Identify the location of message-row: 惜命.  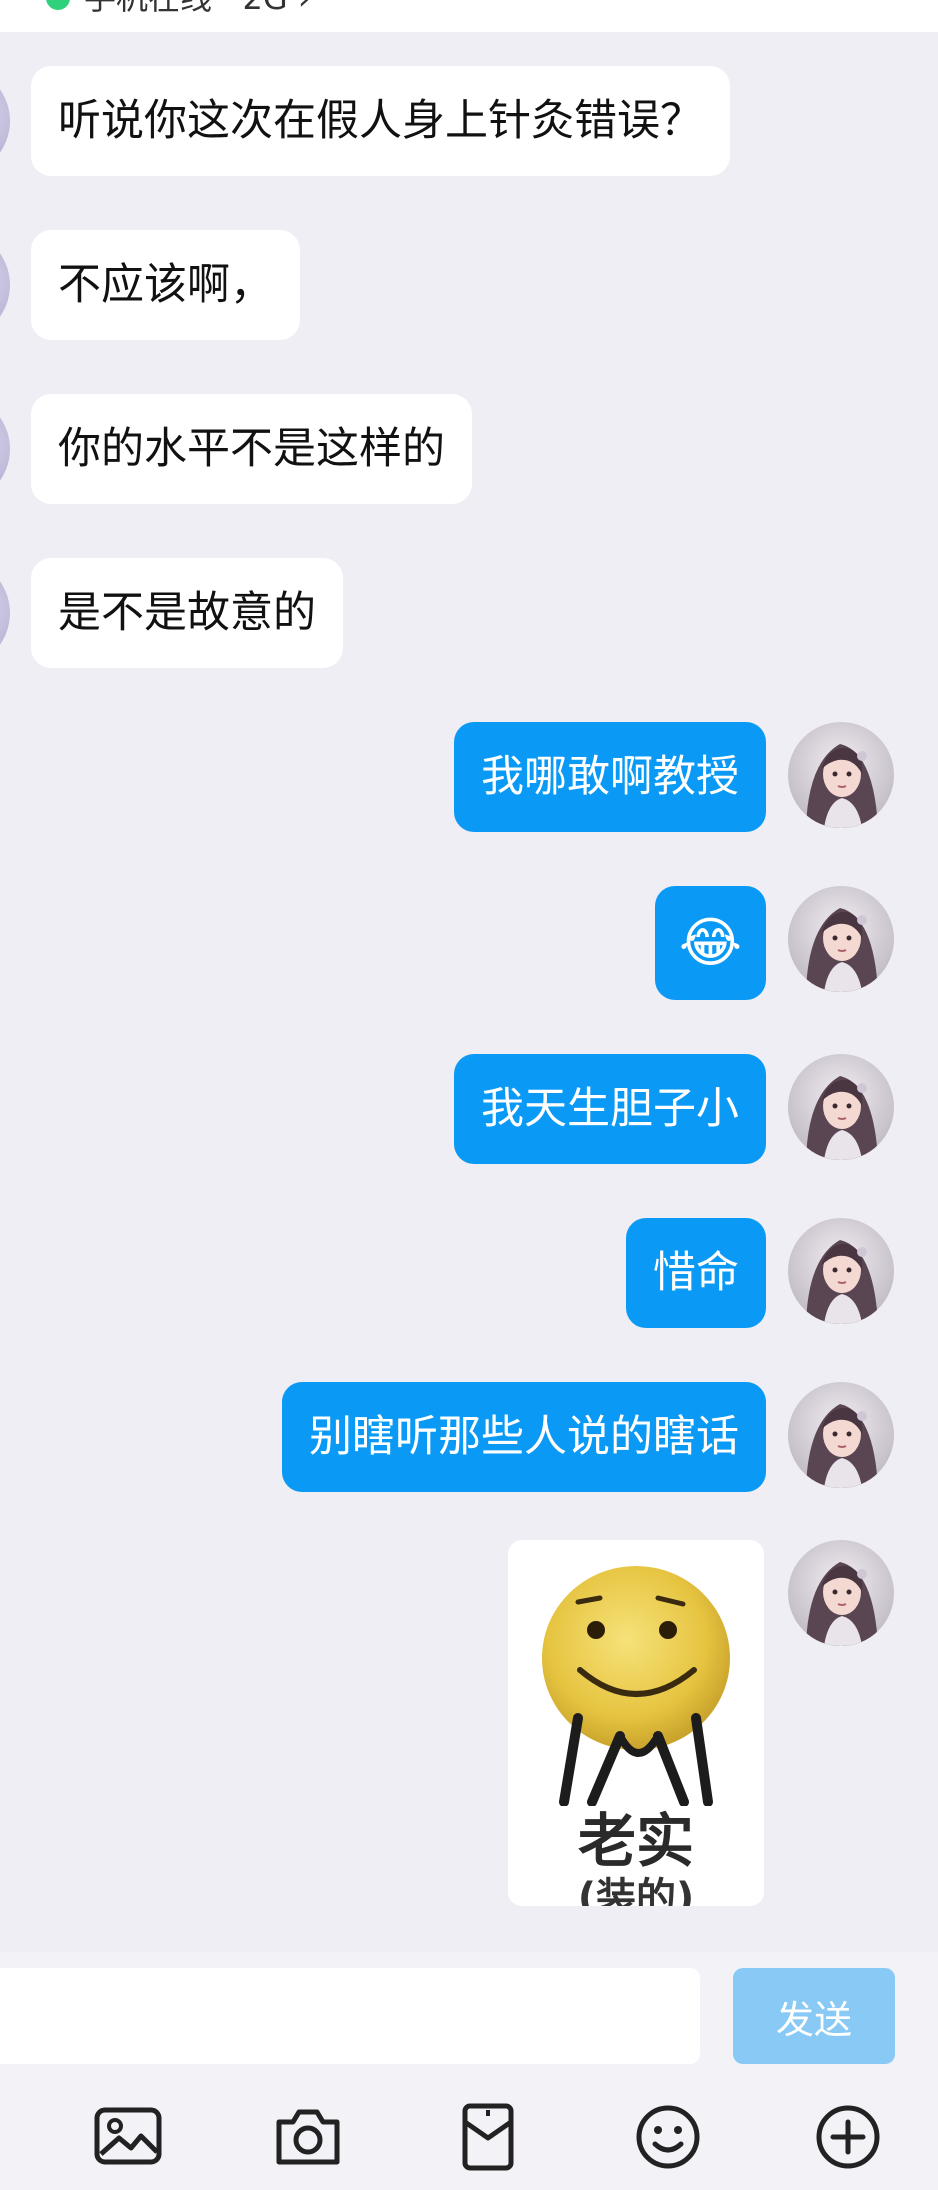
(469, 1273).